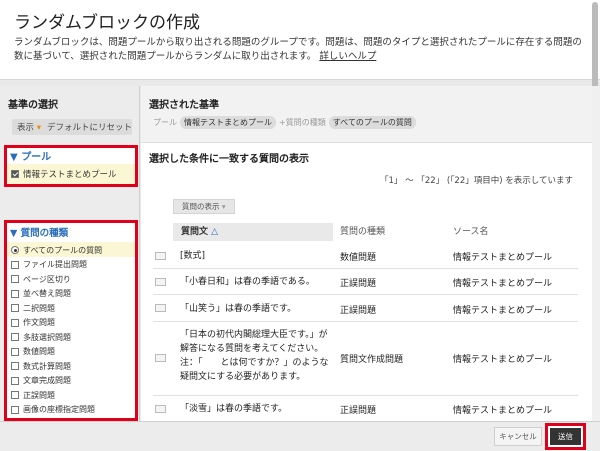 The image size is (600, 451). What do you see at coordinates (15, 174) in the screenshot?
I see `pool-checkbox` at bounding box center [15, 174].